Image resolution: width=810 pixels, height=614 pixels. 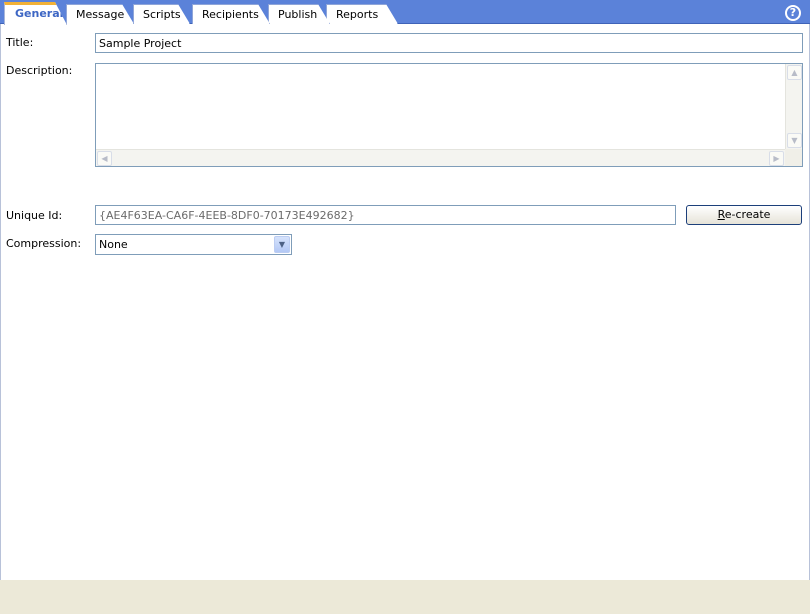 I want to click on recreate-label: e-create, so click(x=747, y=214).